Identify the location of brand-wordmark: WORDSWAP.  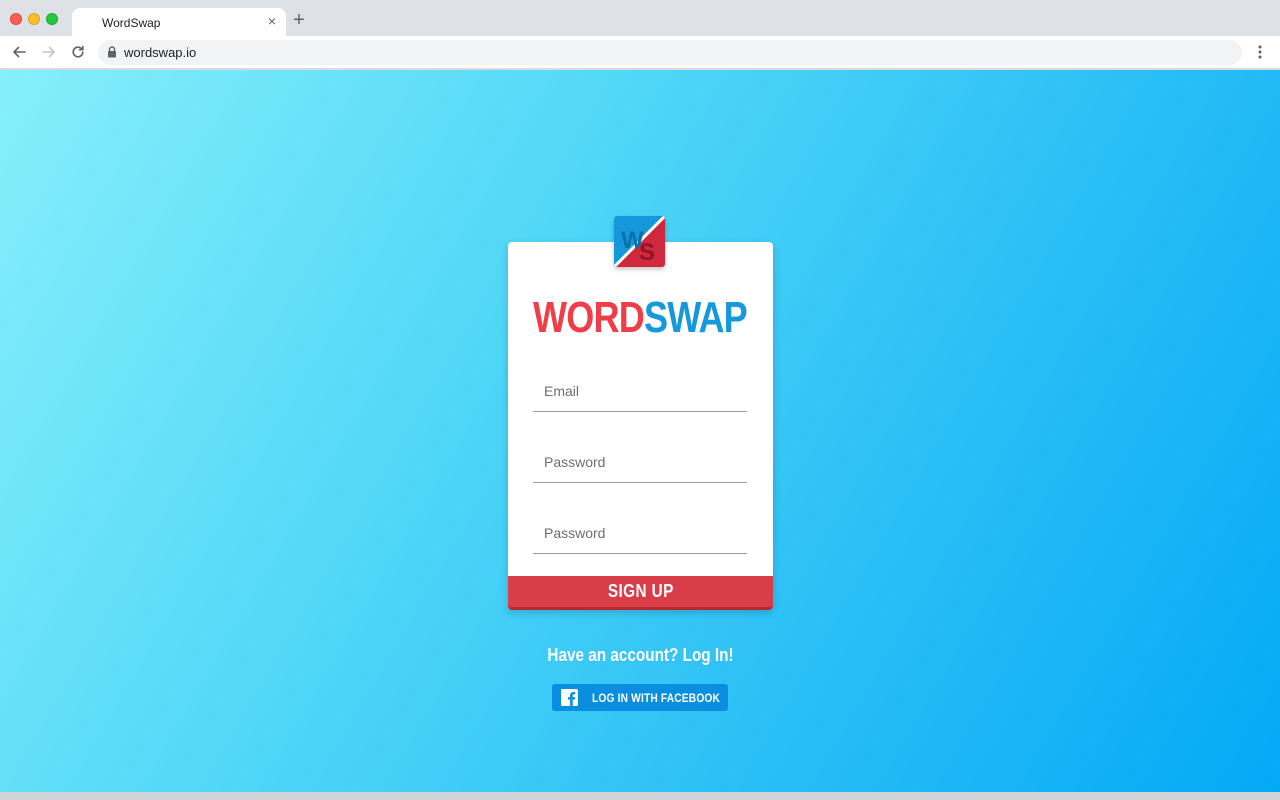
(640, 317).